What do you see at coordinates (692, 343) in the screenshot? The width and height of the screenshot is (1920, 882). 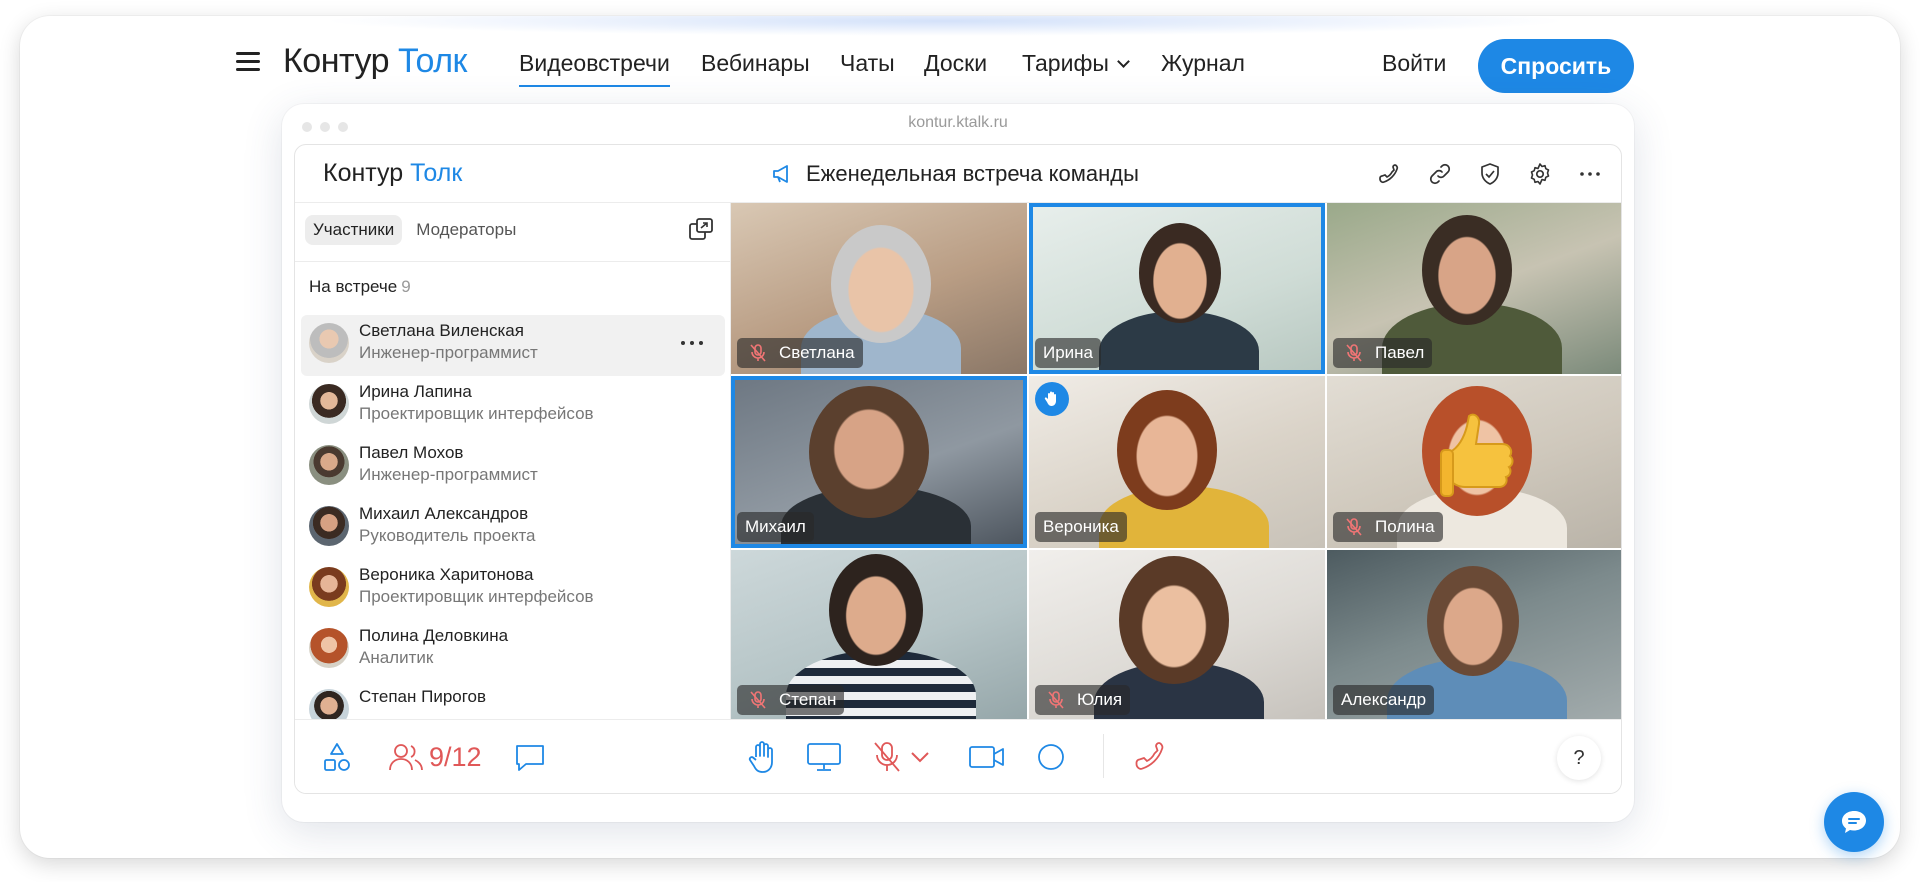 I see `more-options-icon` at bounding box center [692, 343].